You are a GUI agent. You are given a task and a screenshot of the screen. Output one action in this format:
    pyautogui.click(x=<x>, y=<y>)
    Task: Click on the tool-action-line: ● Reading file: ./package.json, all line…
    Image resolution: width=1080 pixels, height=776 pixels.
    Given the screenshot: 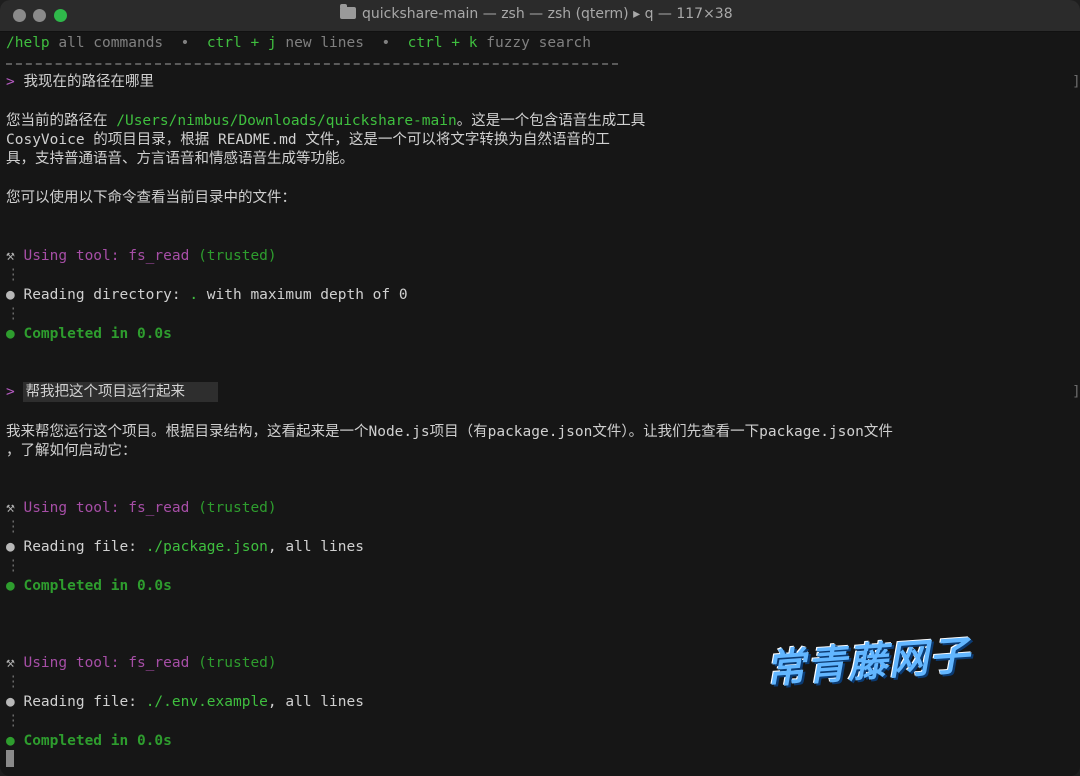 What is the action you would take?
    pyautogui.click(x=185, y=547)
    